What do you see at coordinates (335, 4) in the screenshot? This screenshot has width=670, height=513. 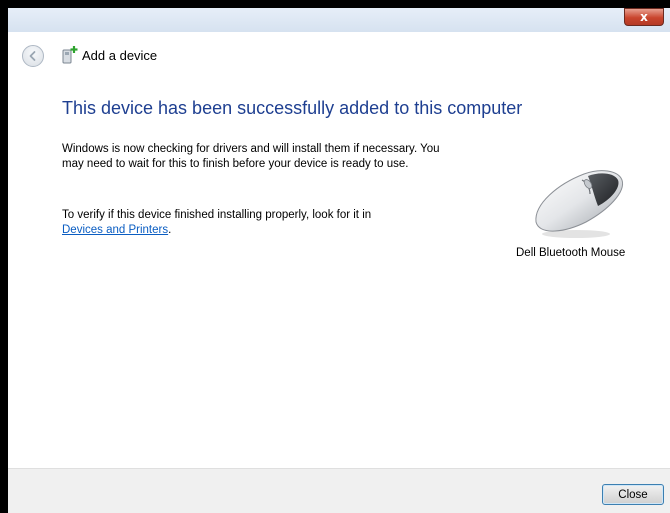 I see `screen-border-top` at bounding box center [335, 4].